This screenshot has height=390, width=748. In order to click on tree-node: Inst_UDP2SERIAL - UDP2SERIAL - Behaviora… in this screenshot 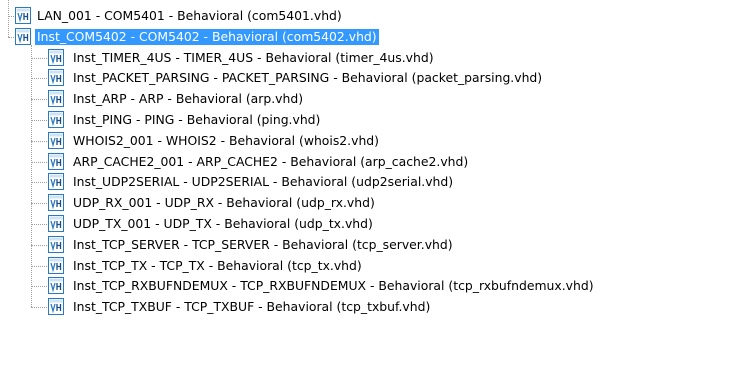, I will do `click(374, 182)`.